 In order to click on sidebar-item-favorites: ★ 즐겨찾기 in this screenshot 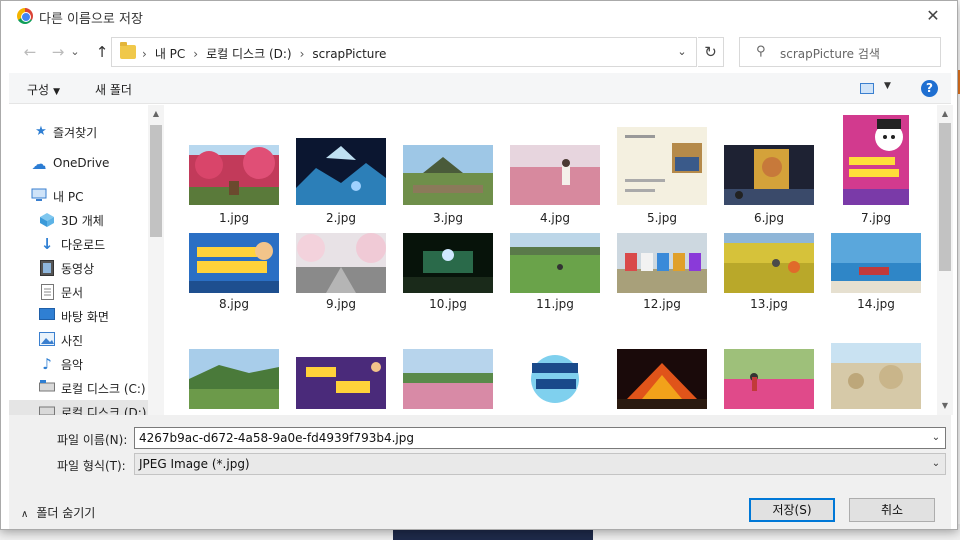, I will do `click(79, 132)`.